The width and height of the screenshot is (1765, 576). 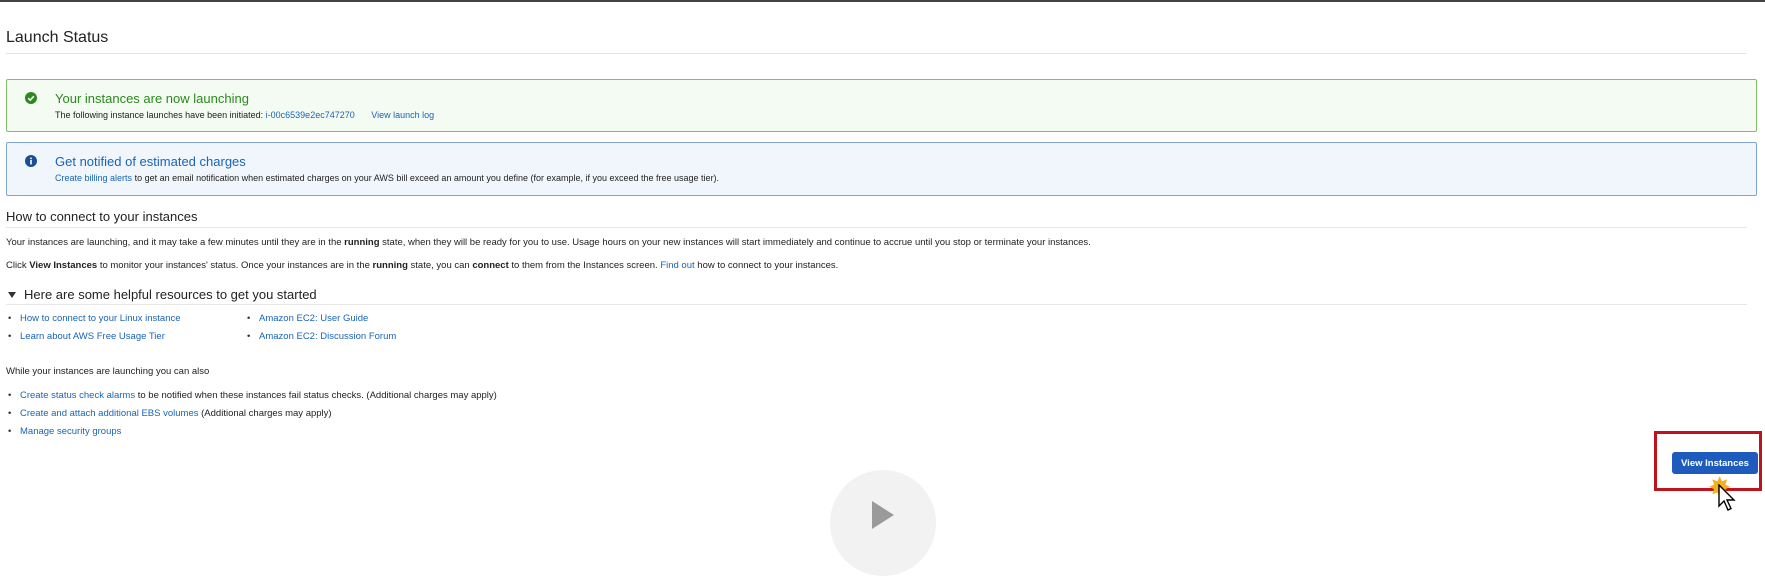 I want to click on connect-divider, so click(x=876, y=227).